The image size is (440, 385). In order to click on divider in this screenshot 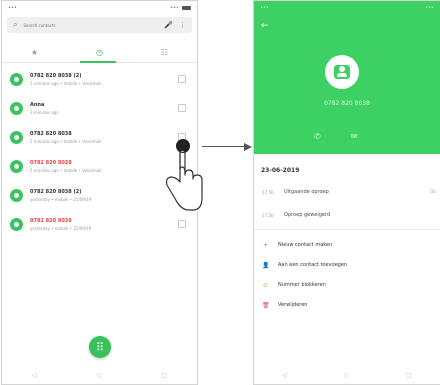, I will do `click(347, 229)`.